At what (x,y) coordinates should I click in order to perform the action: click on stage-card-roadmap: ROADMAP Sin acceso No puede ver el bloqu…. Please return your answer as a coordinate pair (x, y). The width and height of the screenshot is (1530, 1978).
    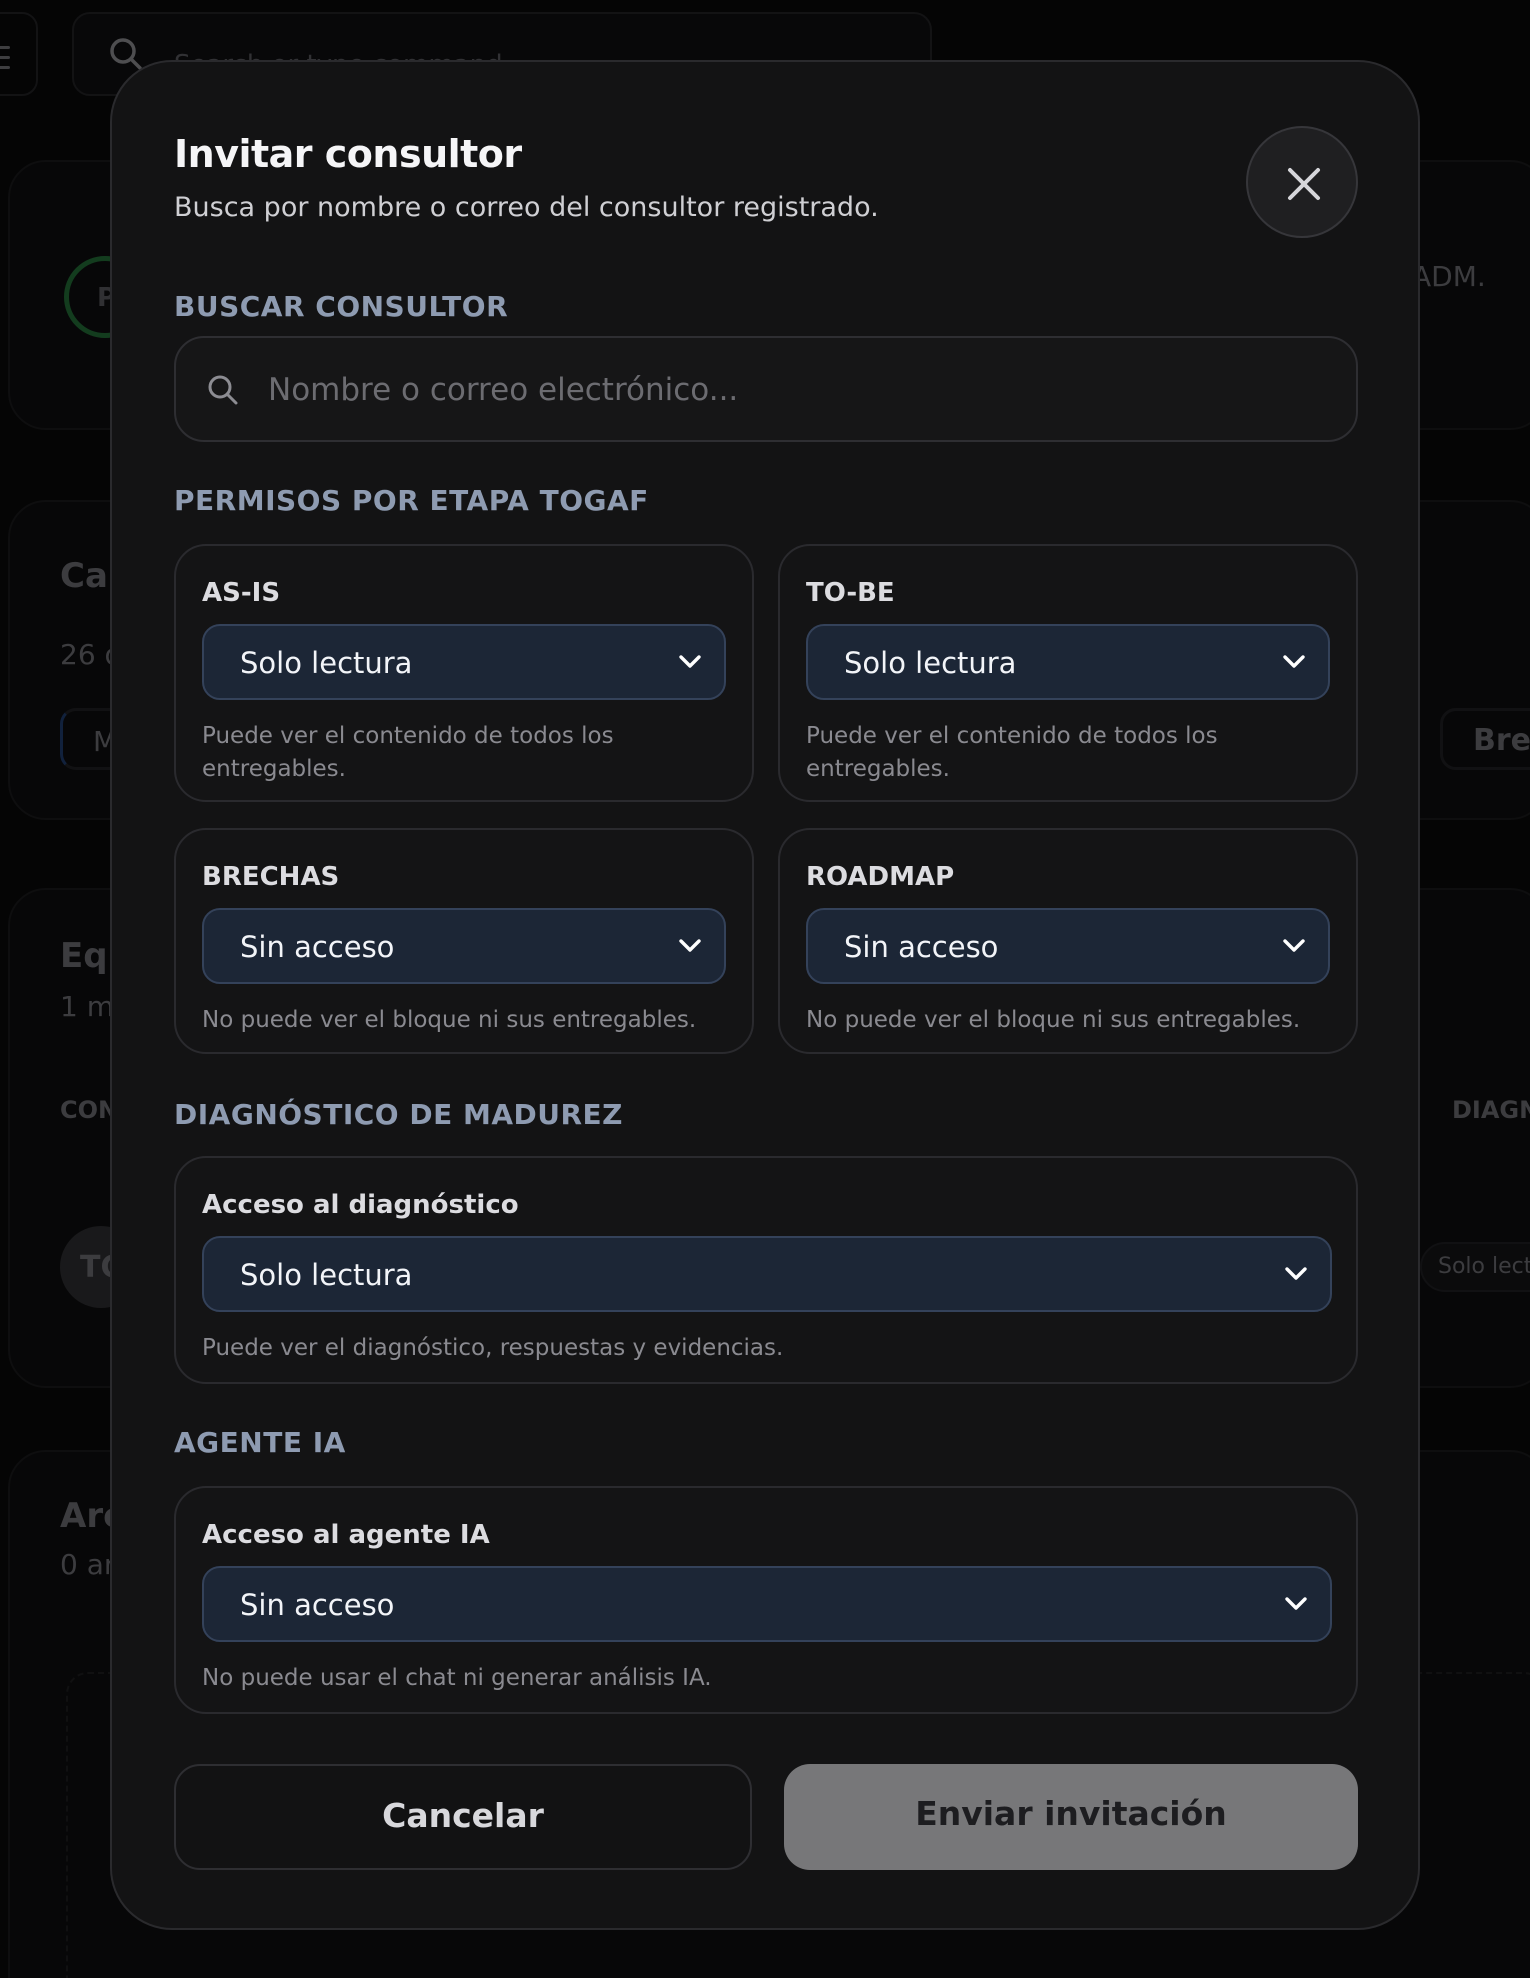
    Looking at the image, I should click on (1068, 941).